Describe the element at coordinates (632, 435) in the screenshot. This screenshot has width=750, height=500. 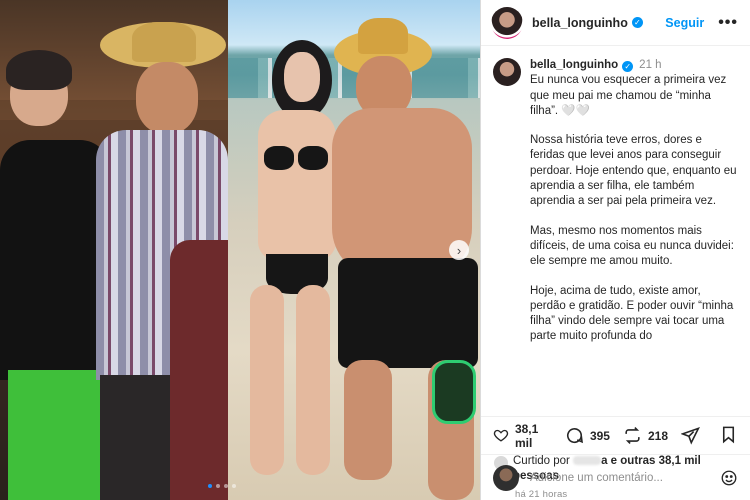
I see `repost-icon` at that location.